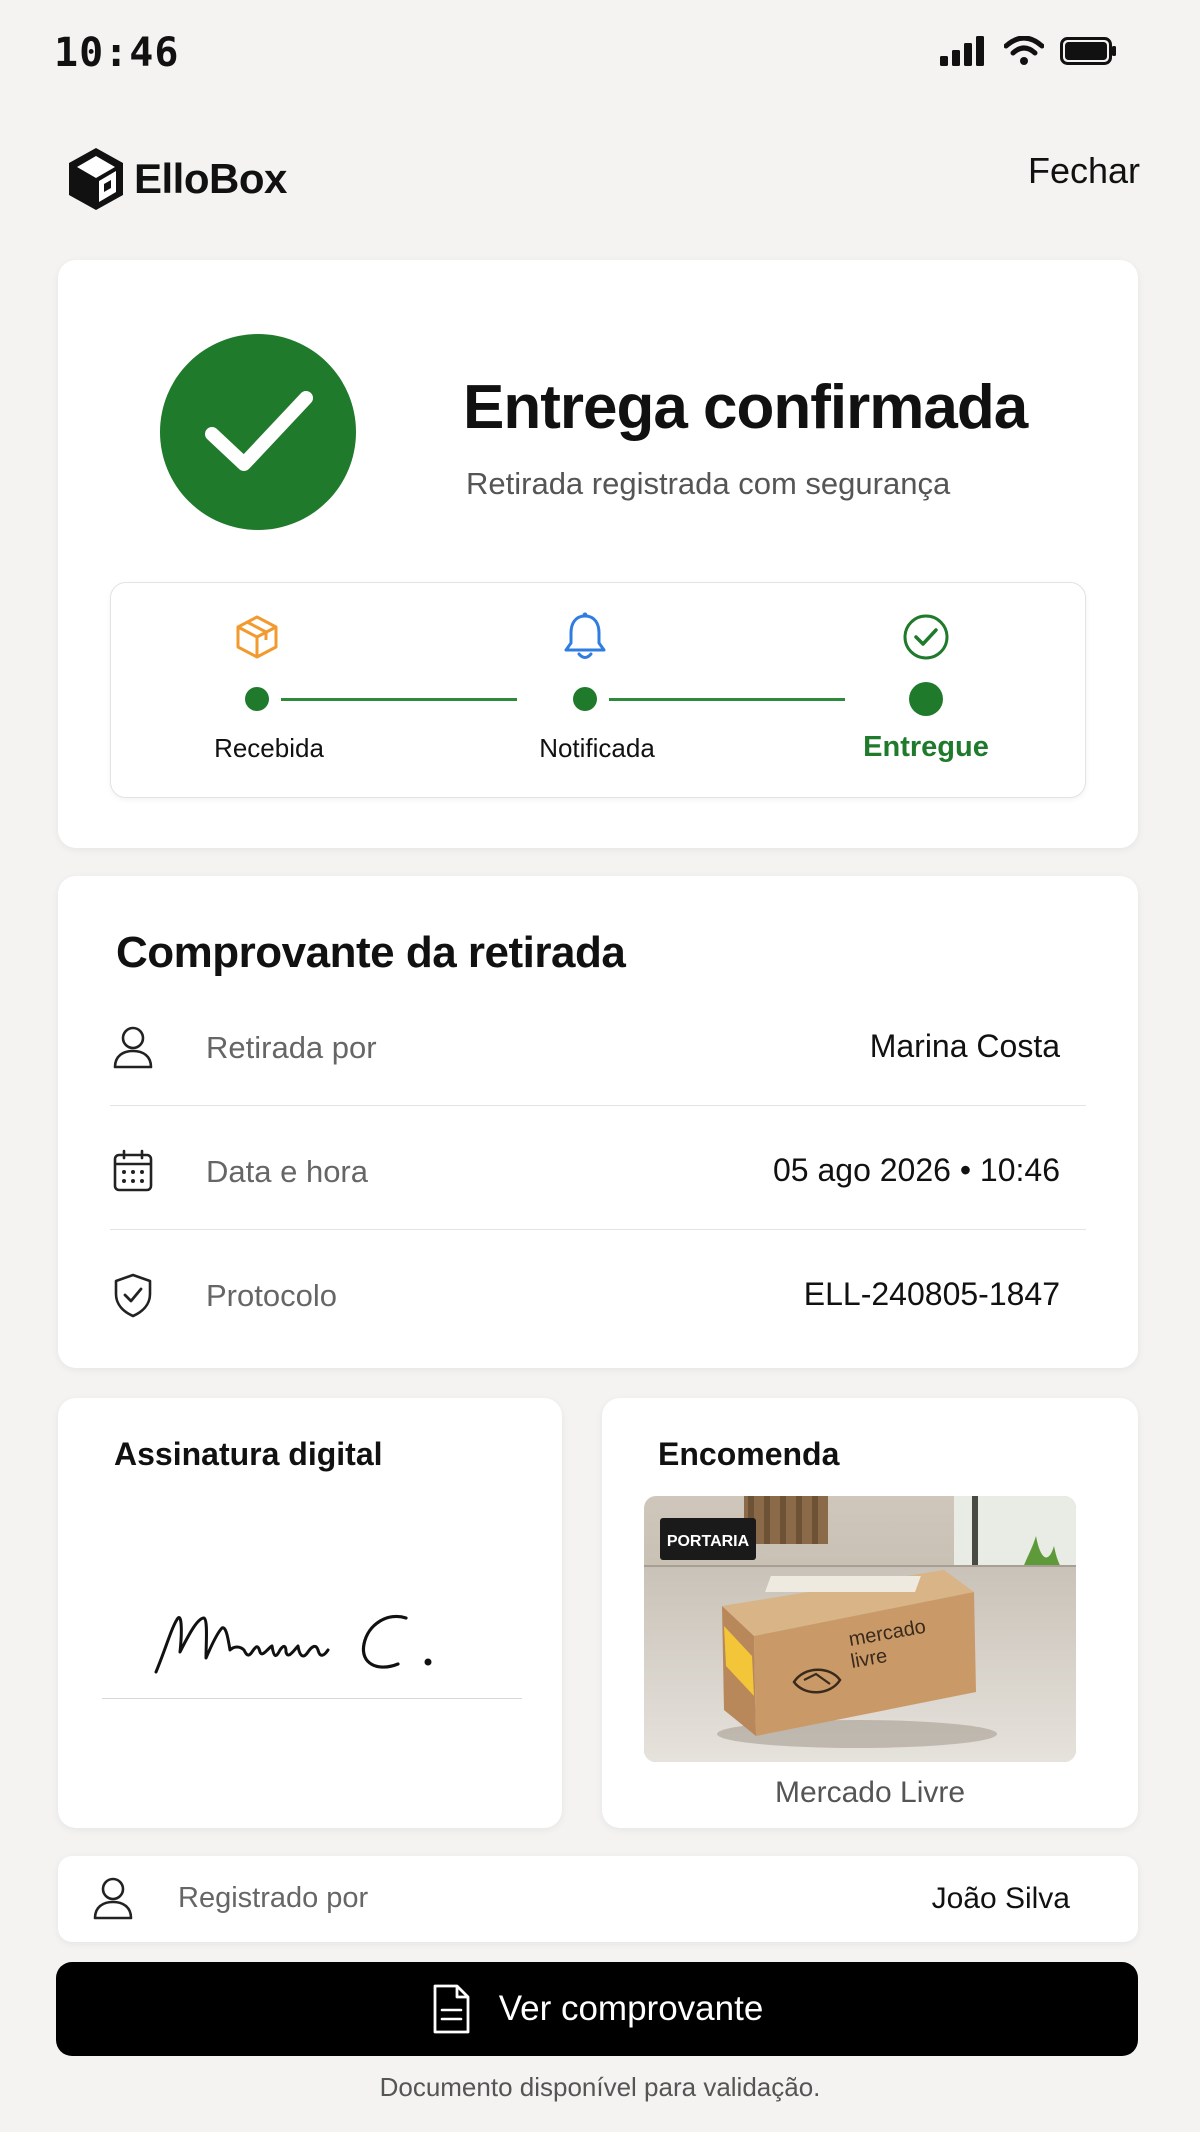 The width and height of the screenshot is (1200, 2132). What do you see at coordinates (273, 1898) in the screenshot?
I see `registered-by-label: Registrado por` at bounding box center [273, 1898].